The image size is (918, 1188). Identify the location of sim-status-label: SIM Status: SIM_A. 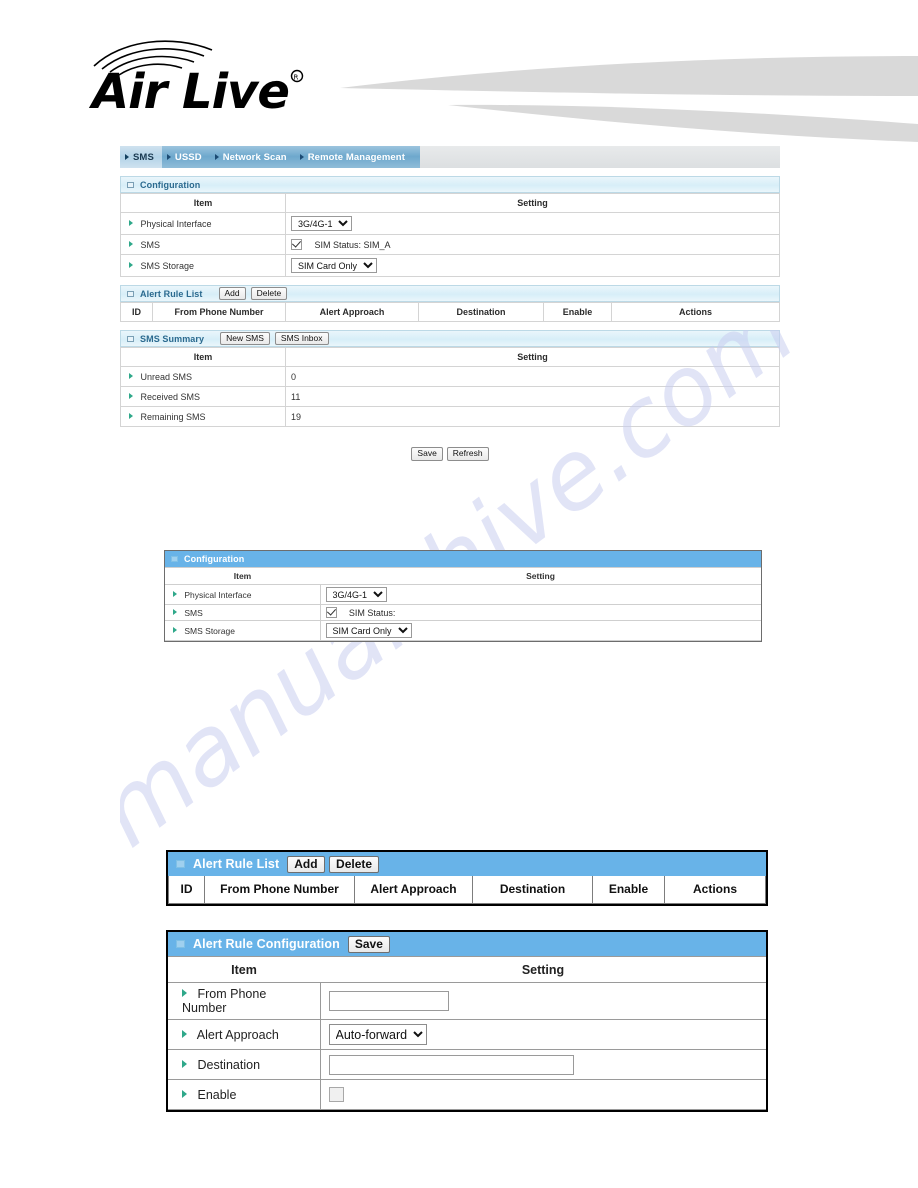
(352, 245).